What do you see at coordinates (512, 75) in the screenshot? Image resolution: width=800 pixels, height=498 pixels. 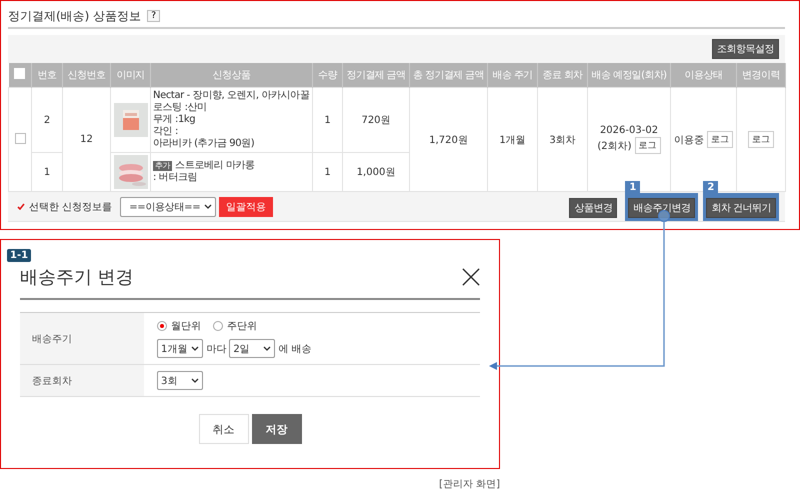 I see `column-header: 배송 주기` at bounding box center [512, 75].